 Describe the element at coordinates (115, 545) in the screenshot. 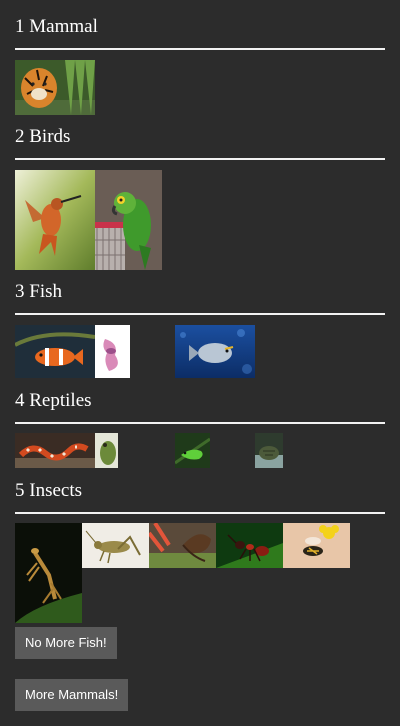

I see `grasshopper-image` at that location.